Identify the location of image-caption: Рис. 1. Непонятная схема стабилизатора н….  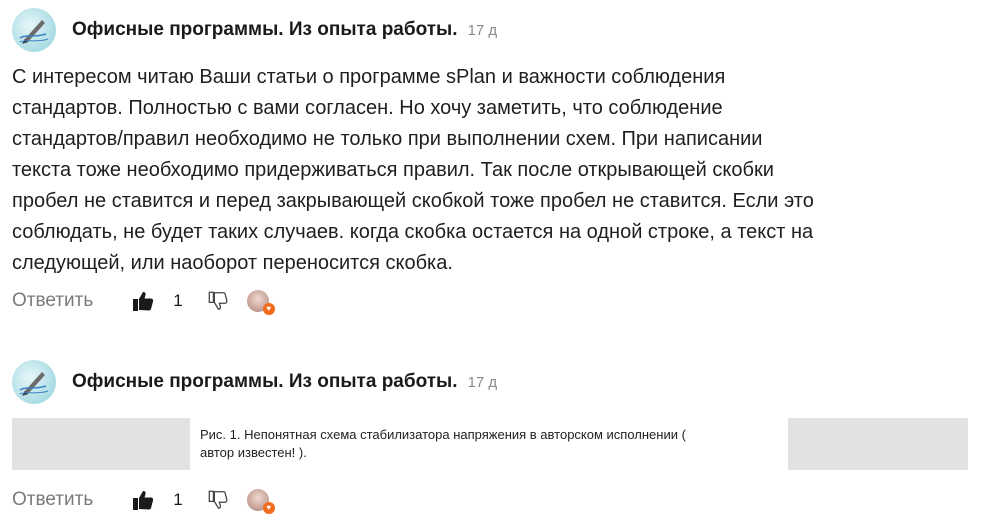
(490, 444).